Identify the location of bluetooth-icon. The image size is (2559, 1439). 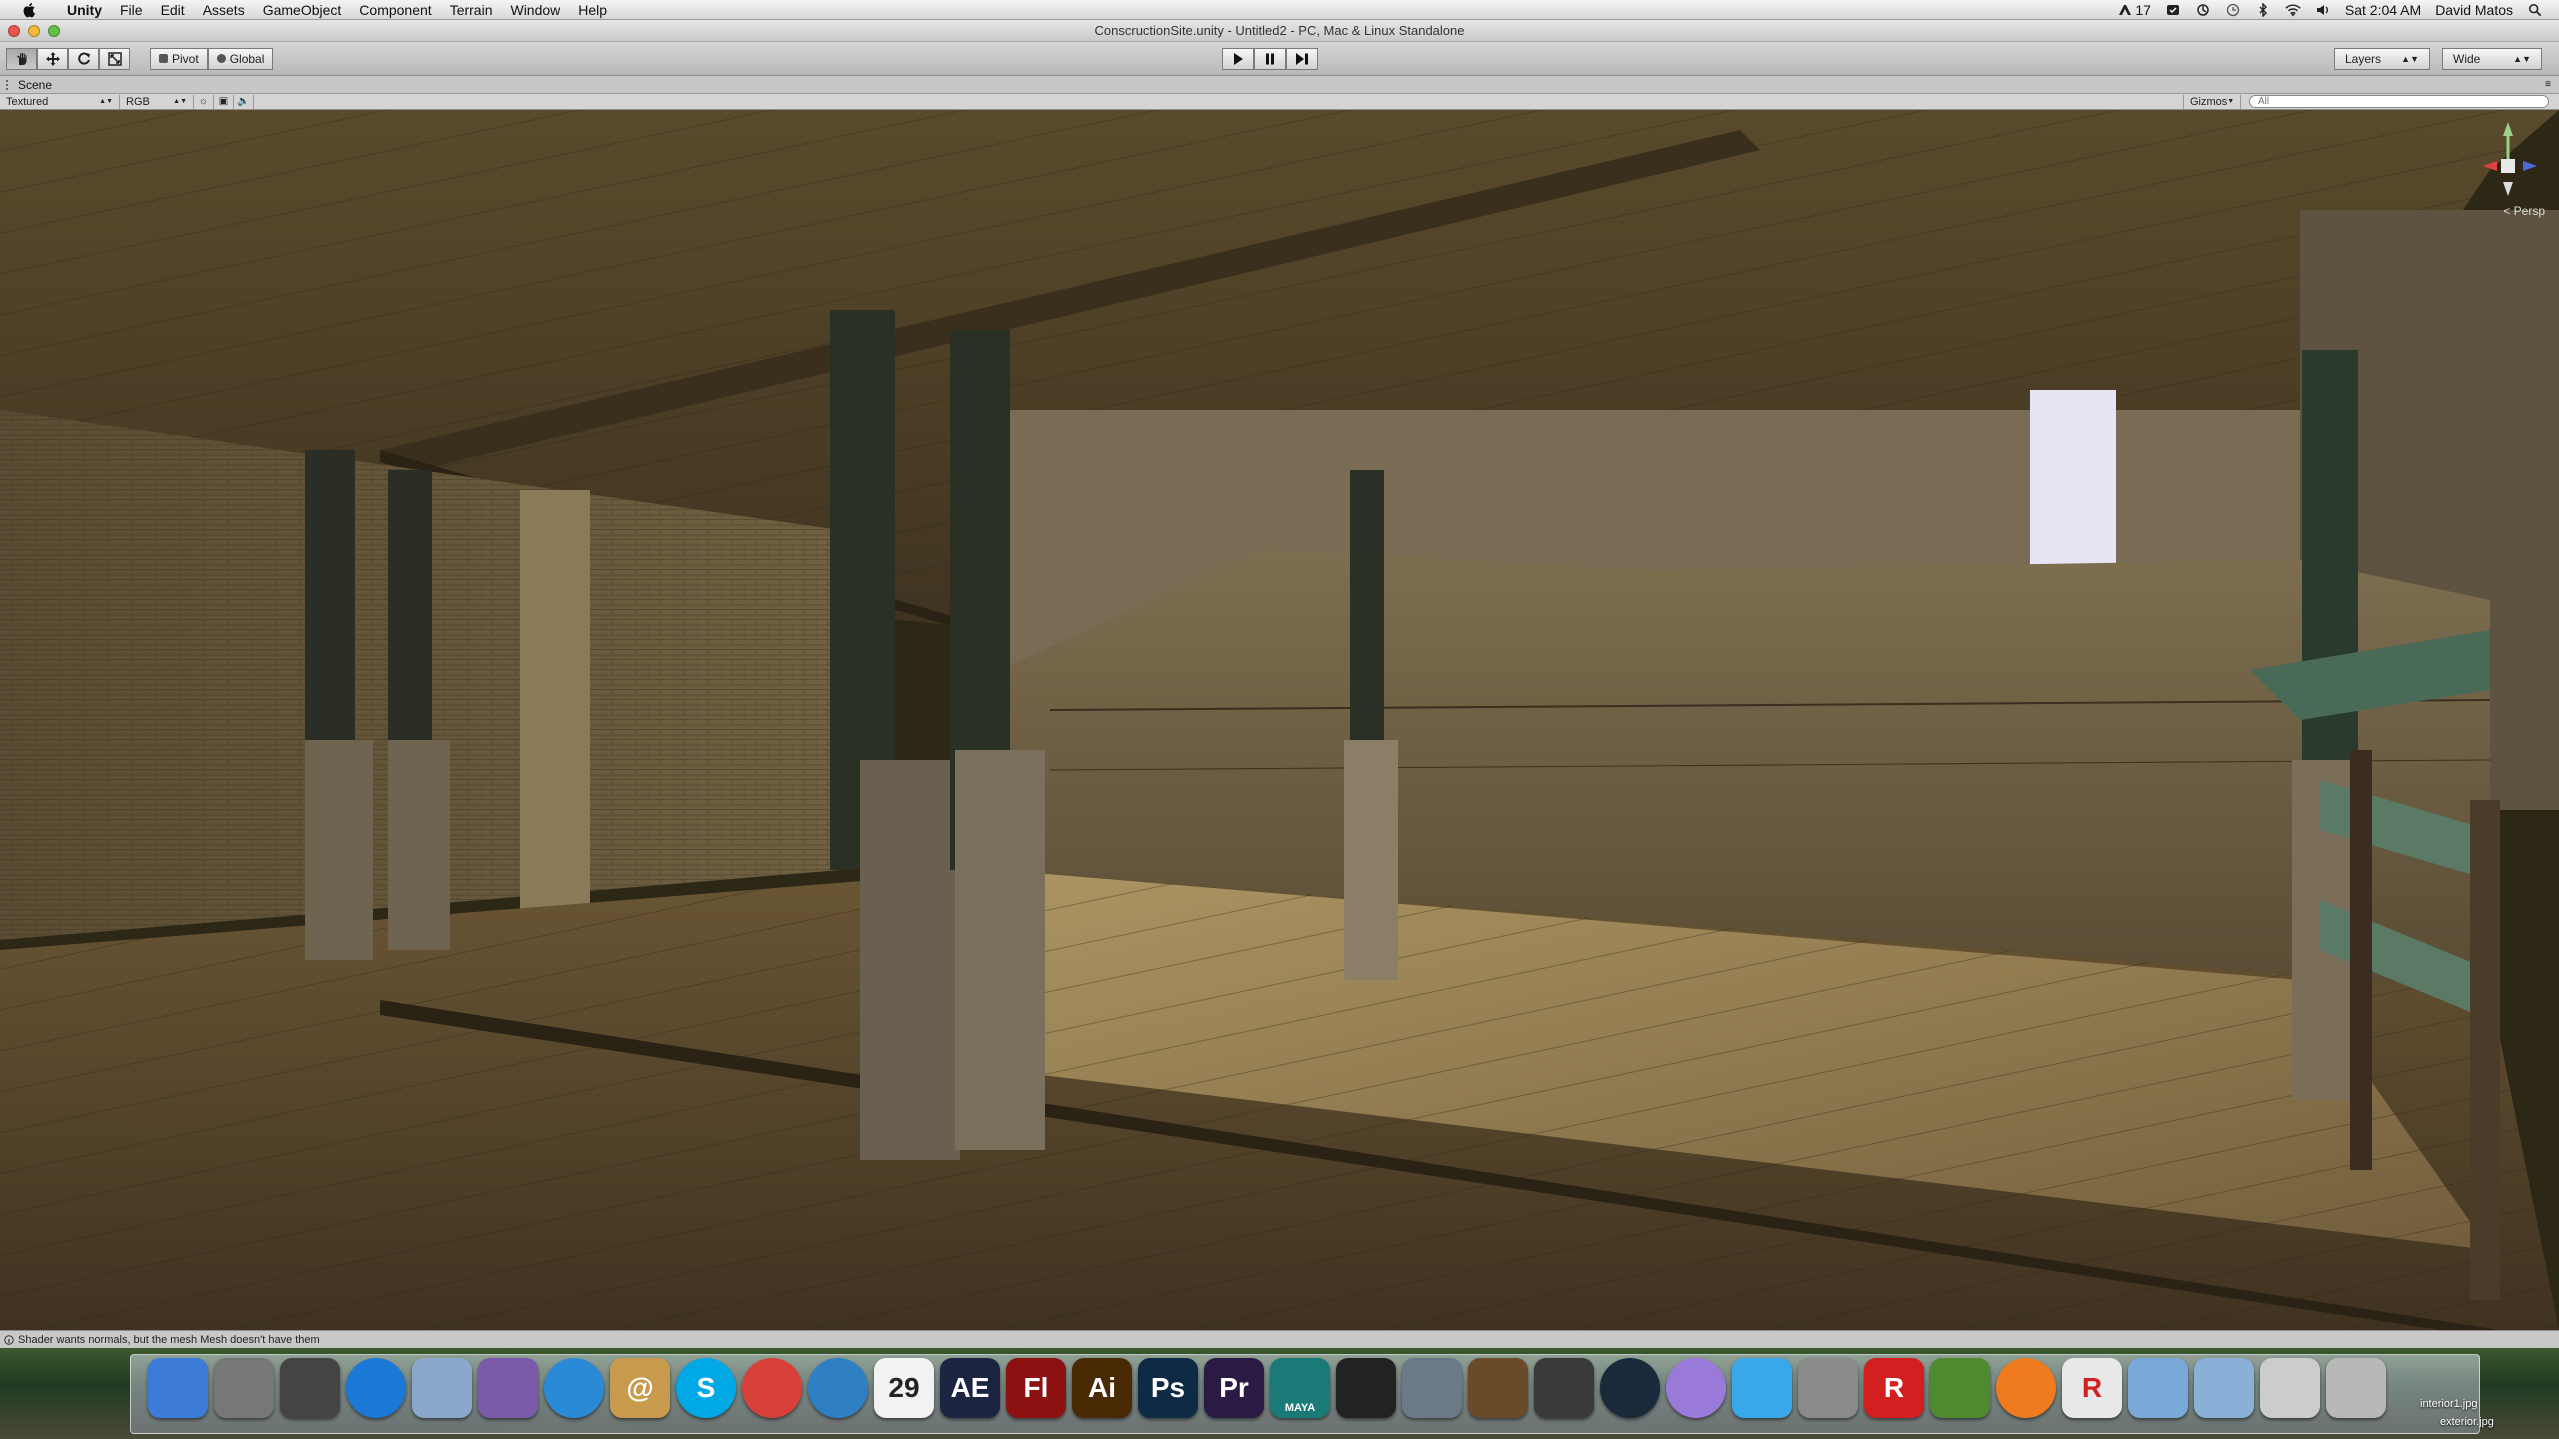
(2263, 9).